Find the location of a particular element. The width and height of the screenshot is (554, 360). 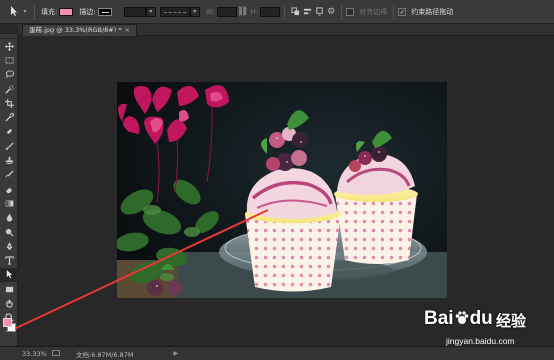

pen-icon is located at coordinates (9, 246).